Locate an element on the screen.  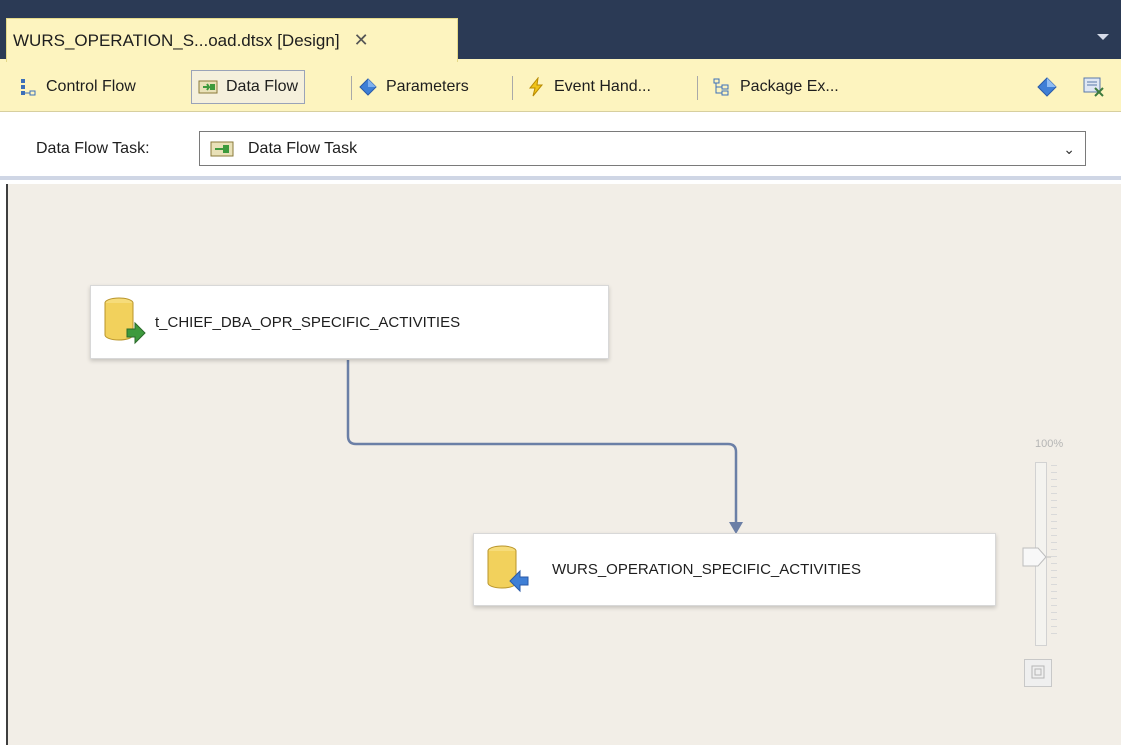
zoom-fit-icon is located at coordinates (1038, 673).